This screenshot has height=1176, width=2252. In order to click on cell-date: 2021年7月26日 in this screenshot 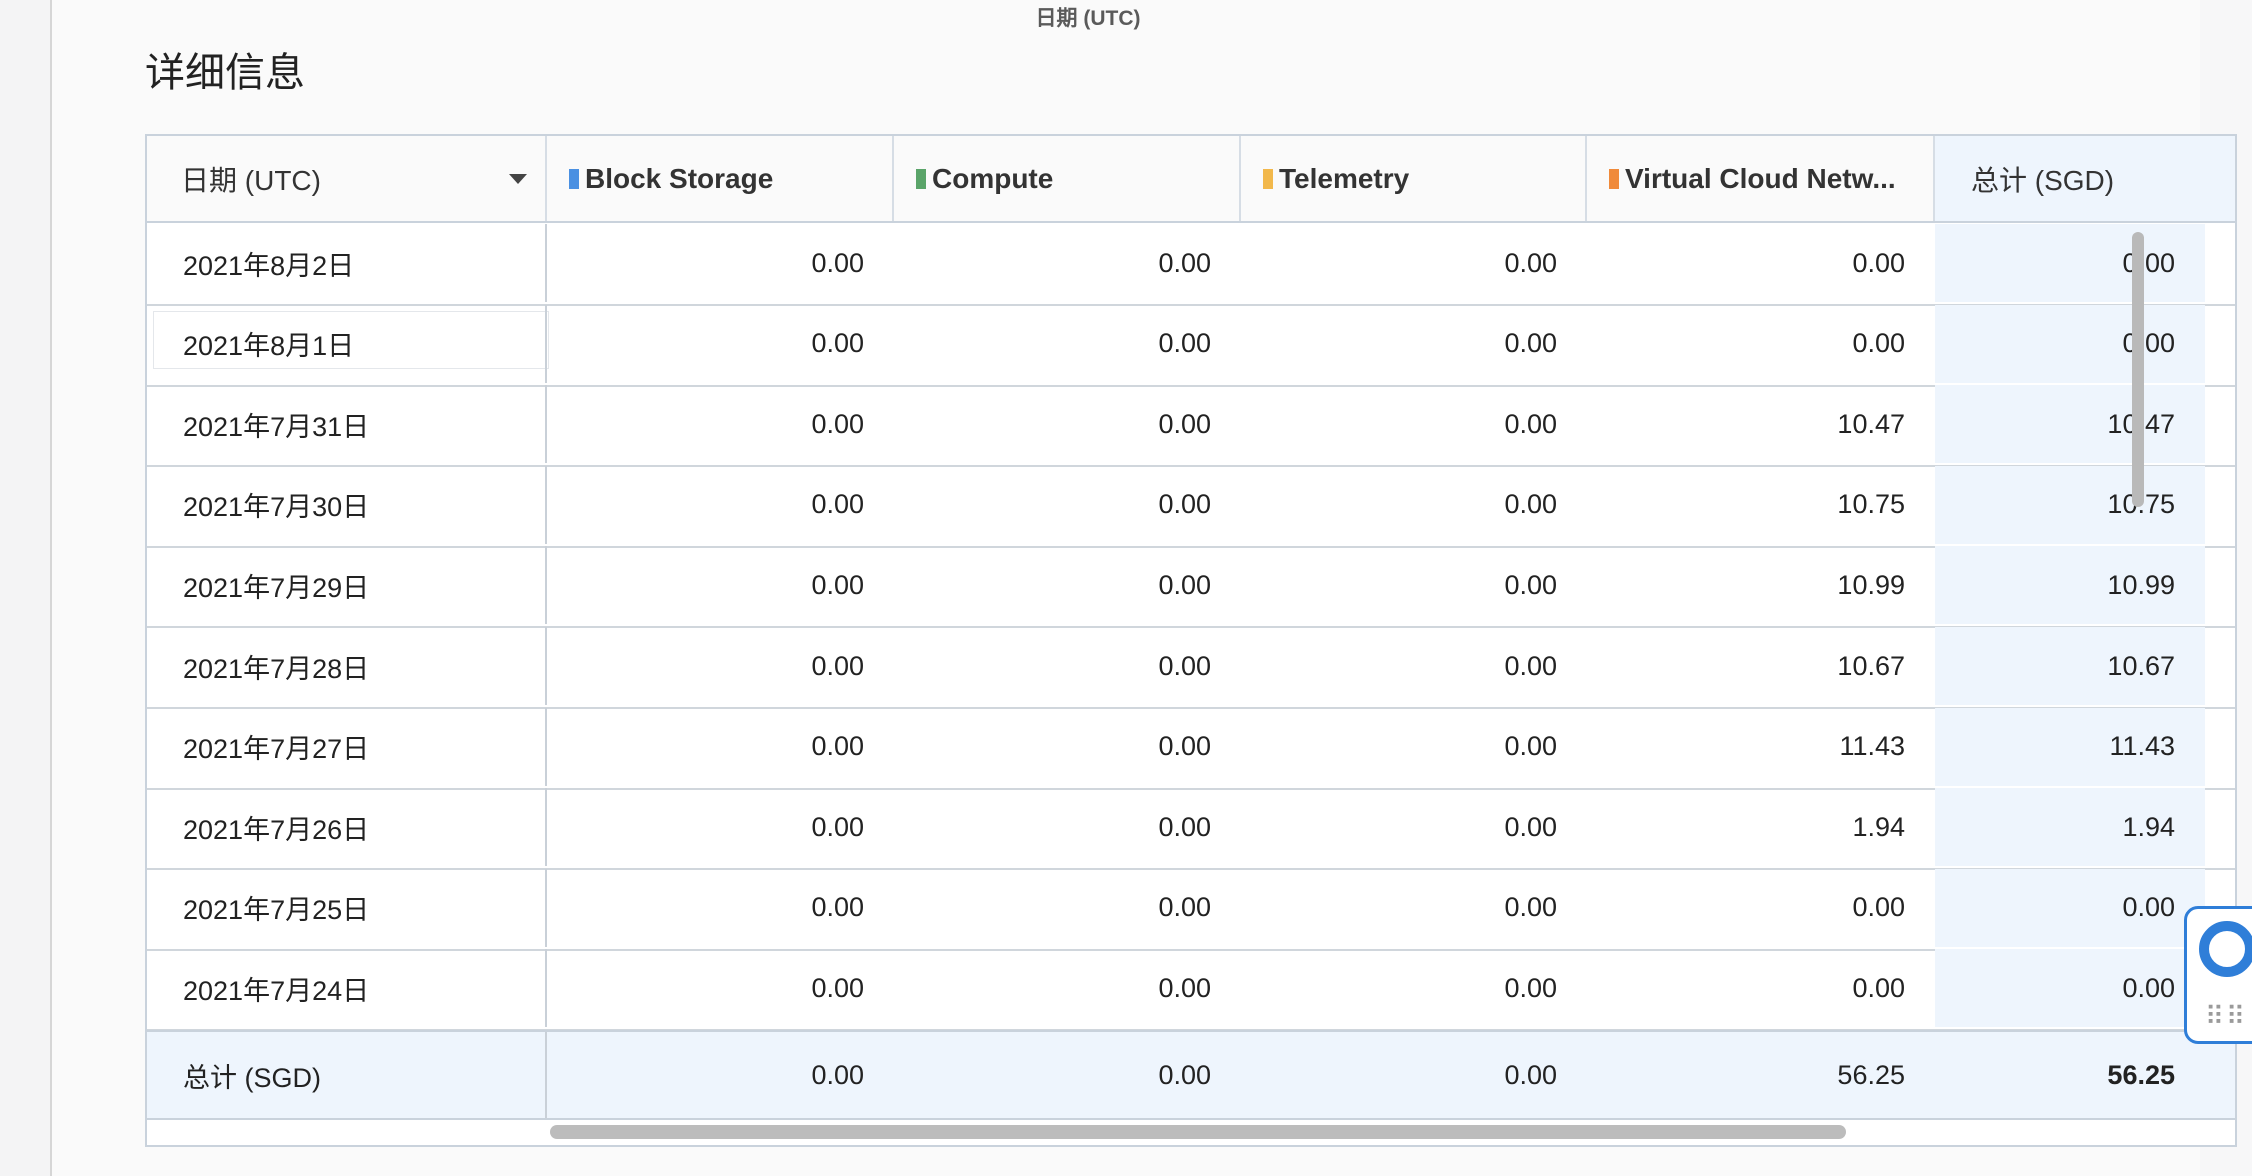, I will do `click(347, 827)`.